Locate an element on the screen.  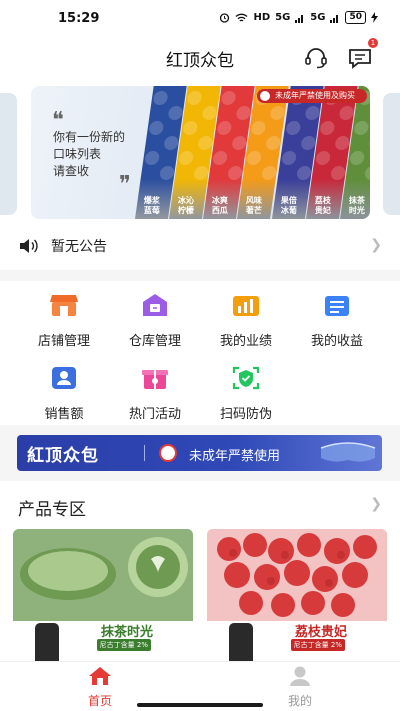
battery-level: 50 is located at coordinates (355, 17).